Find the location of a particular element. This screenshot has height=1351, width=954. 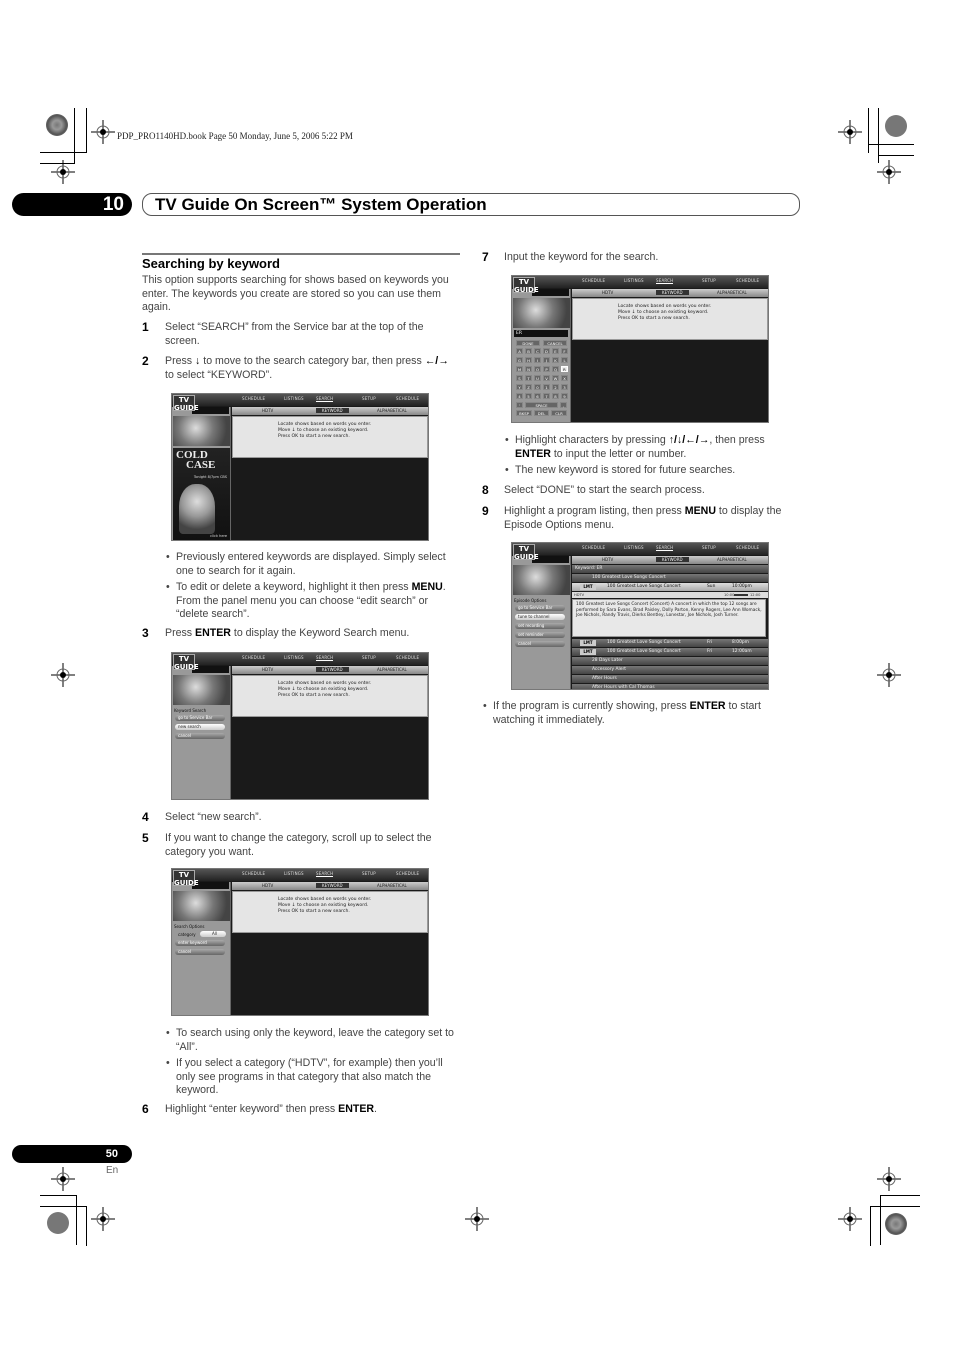

keyboard-key: O is located at coordinates (537, 369).